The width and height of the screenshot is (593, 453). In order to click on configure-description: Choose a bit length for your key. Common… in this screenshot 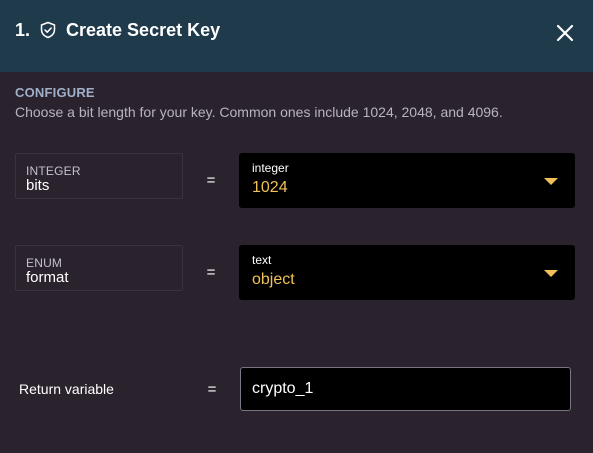, I will do `click(259, 112)`.